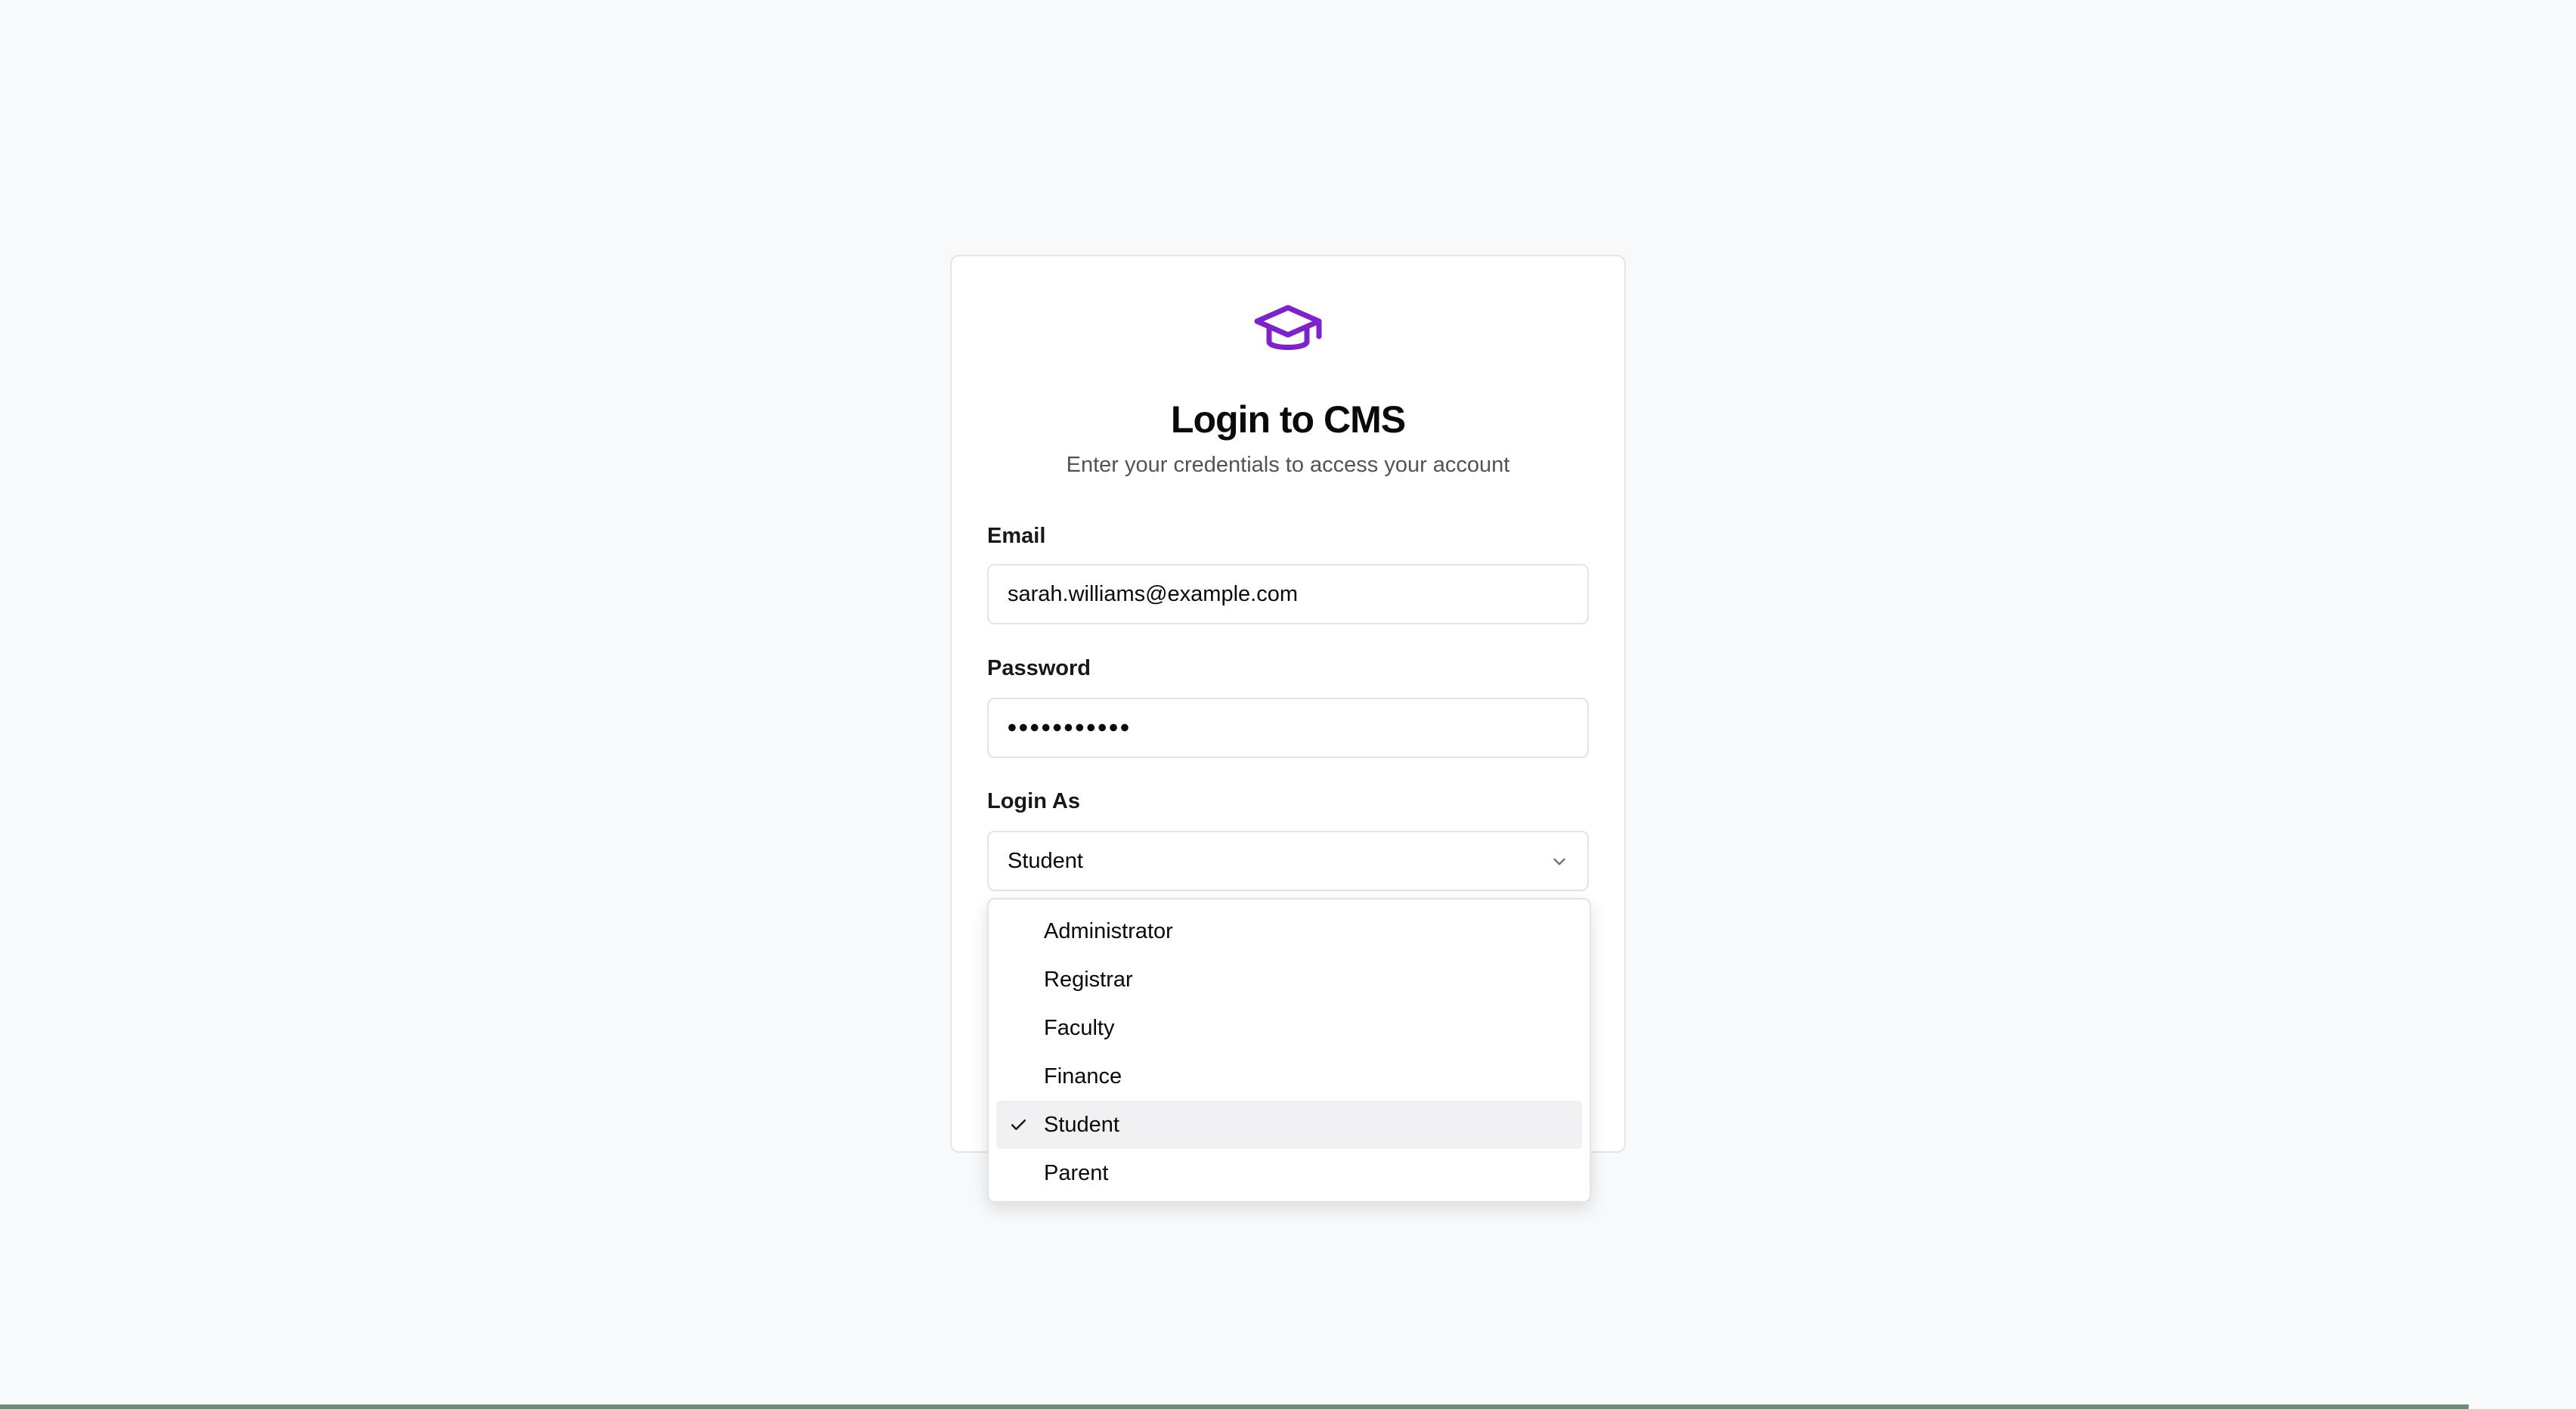  I want to click on role-option-label: Administrator, so click(1108, 931).